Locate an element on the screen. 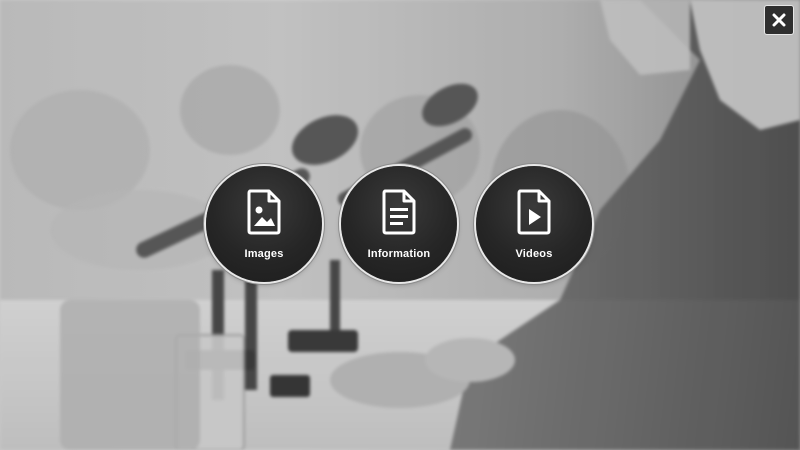 This screenshot has width=800, height=450. information-button: Information is located at coordinates (399, 224).